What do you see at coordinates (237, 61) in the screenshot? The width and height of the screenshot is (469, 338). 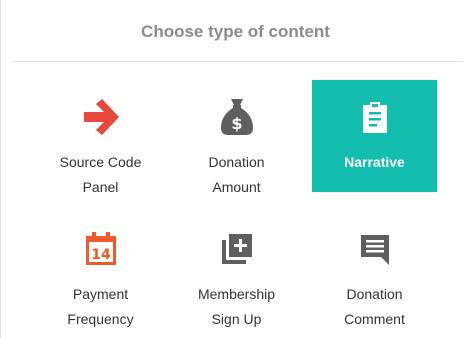 I see `divider` at bounding box center [237, 61].